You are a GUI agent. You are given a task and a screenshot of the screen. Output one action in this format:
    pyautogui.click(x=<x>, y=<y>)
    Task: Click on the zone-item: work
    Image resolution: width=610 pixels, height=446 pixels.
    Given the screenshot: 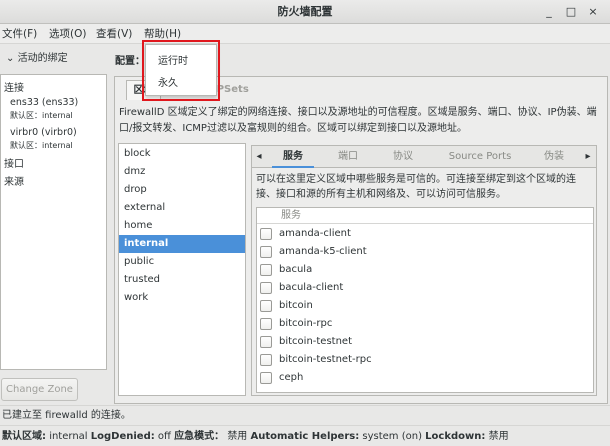 What is the action you would take?
    pyautogui.click(x=182, y=298)
    